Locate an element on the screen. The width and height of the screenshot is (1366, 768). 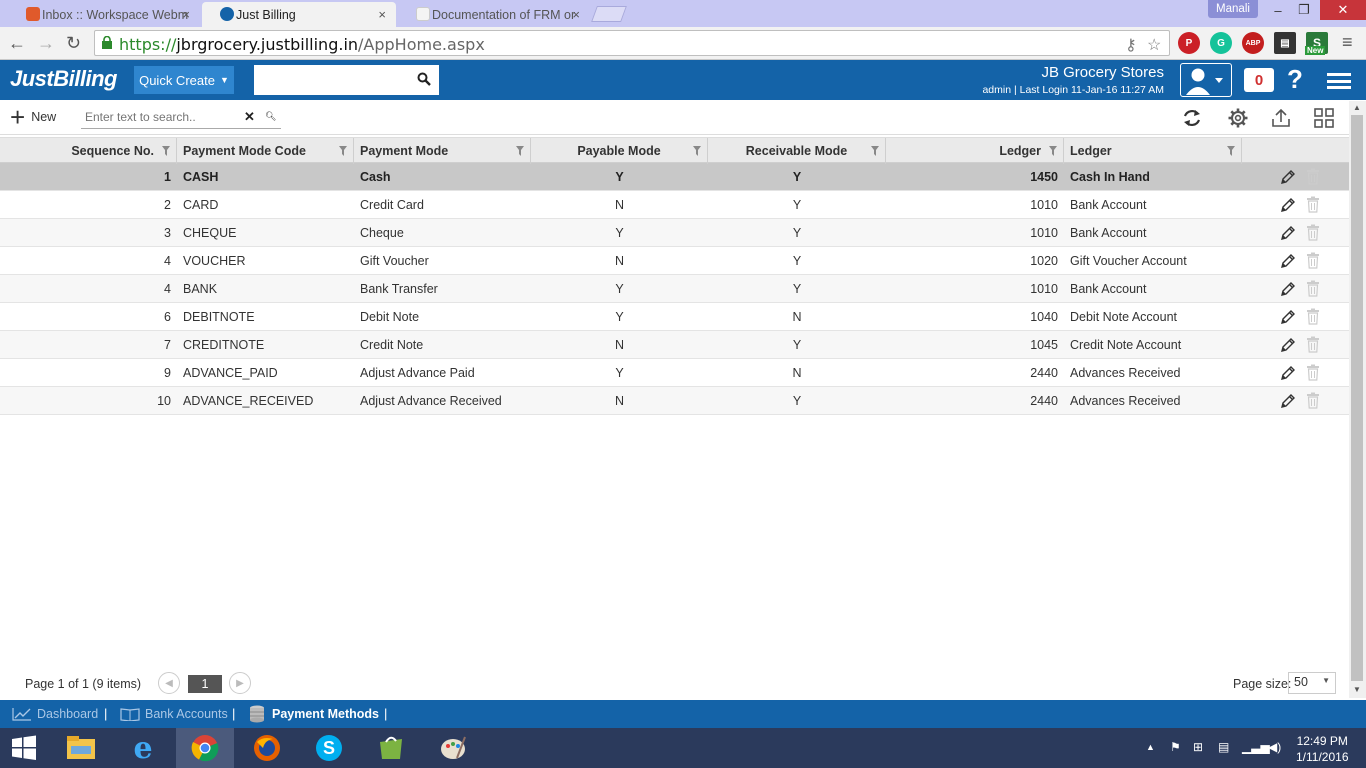
store-bag-icon is located at coordinates (391, 748).